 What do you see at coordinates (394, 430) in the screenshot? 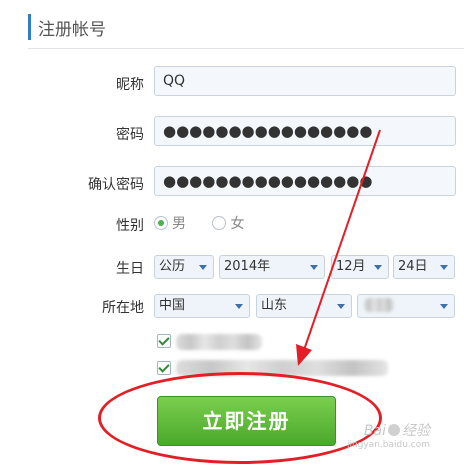
I see `paw-icon` at bounding box center [394, 430].